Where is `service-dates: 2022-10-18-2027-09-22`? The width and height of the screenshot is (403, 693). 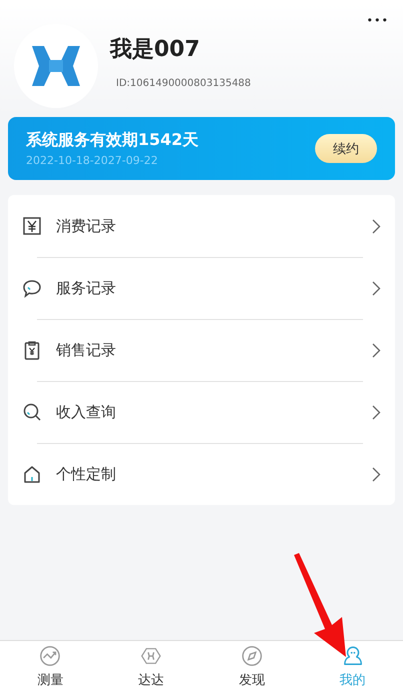 service-dates: 2022-10-18-2027-09-22 is located at coordinates (92, 160).